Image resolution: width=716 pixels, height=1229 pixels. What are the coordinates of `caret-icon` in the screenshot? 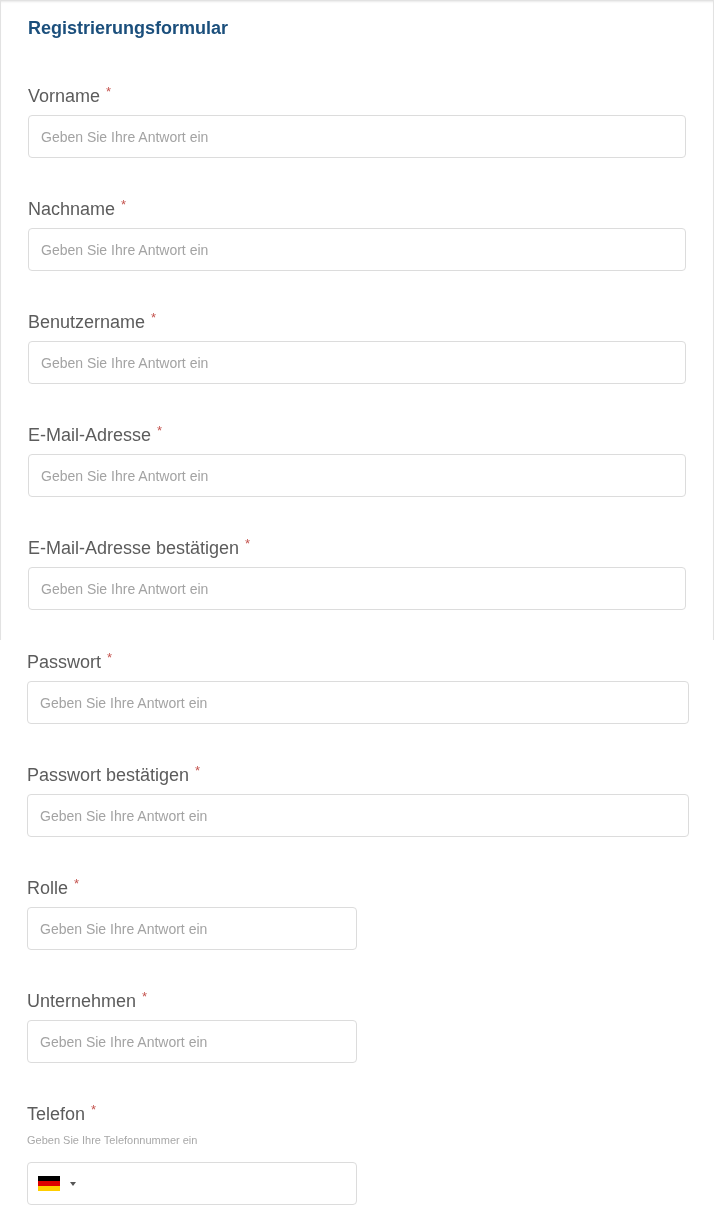 It's located at (73, 1183).